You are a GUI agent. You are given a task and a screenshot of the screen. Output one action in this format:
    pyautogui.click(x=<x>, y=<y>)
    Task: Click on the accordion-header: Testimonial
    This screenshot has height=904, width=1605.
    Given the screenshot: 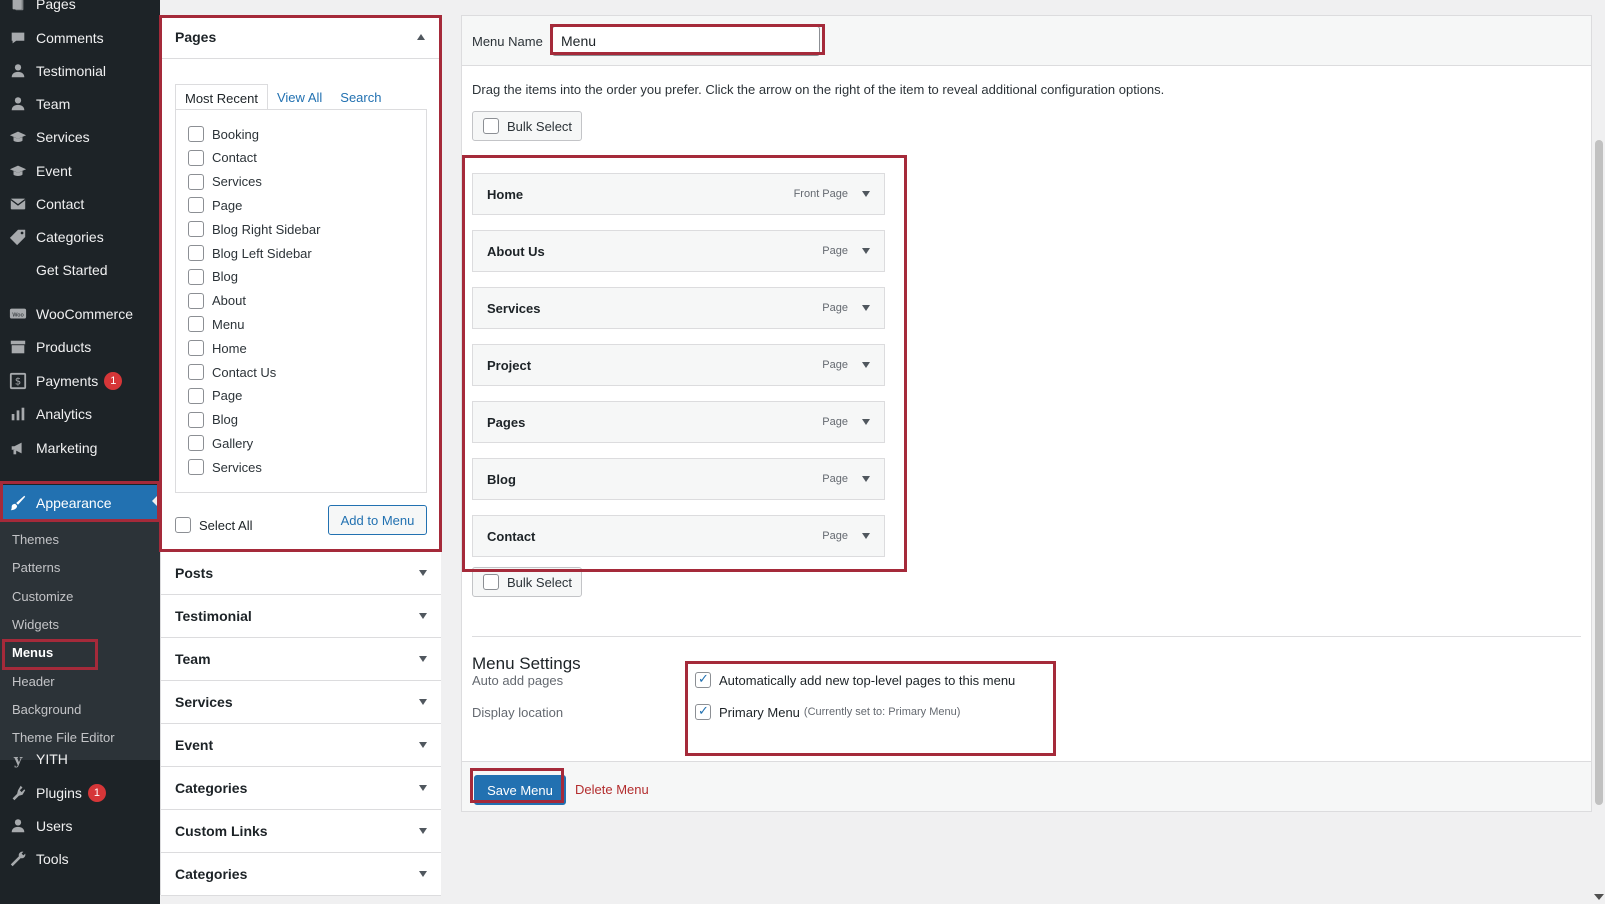 What is the action you would take?
    pyautogui.click(x=301, y=616)
    